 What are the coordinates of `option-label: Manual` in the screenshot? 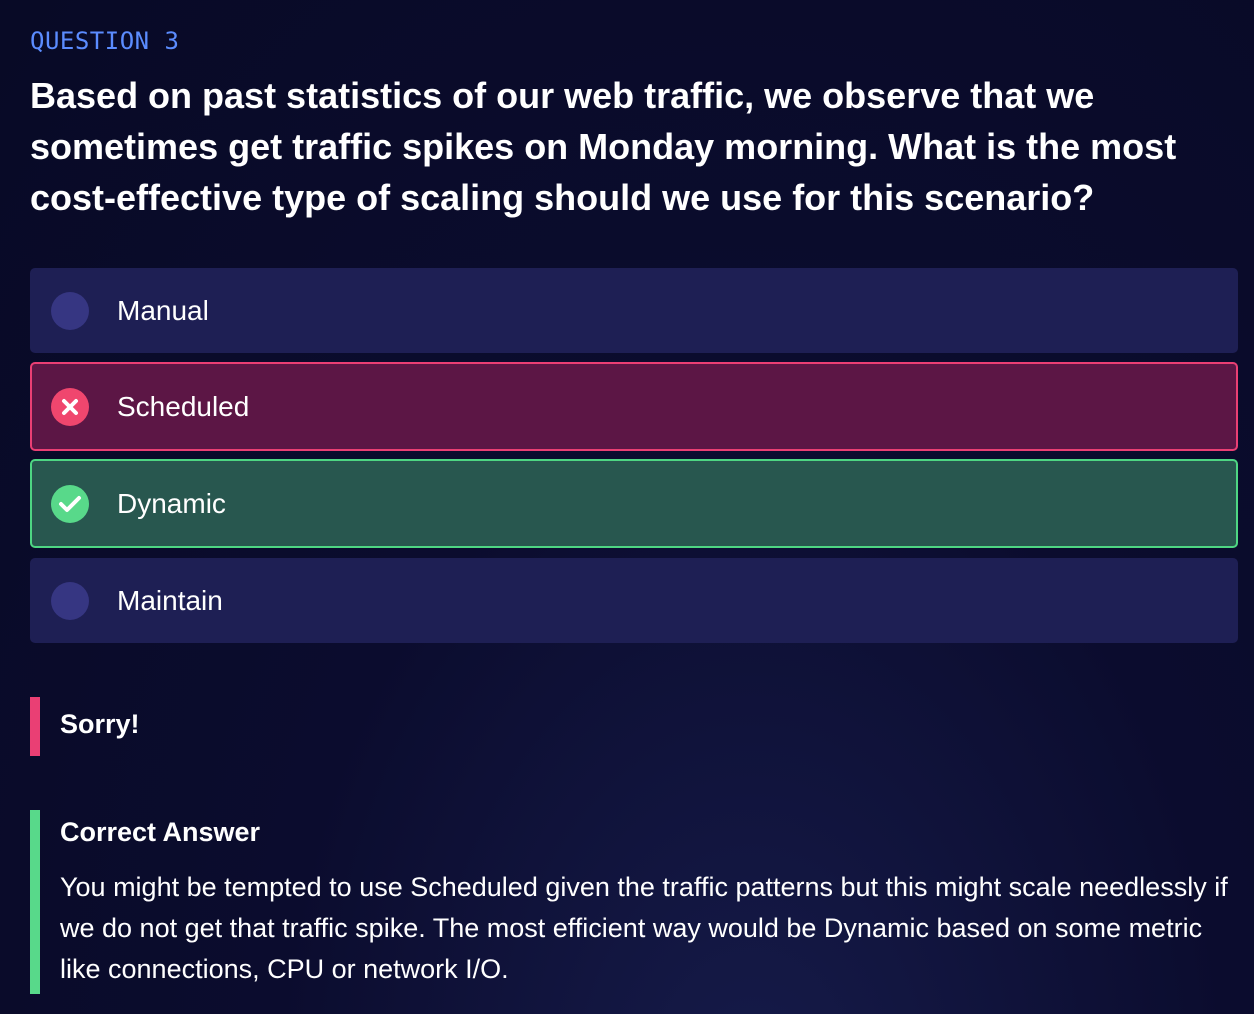 It's located at (163, 310).